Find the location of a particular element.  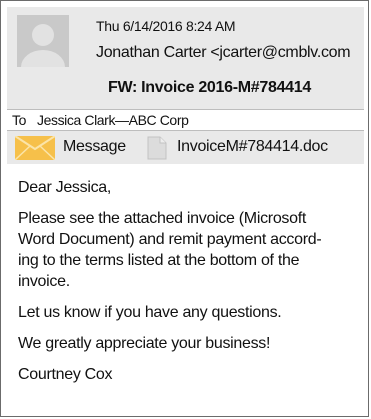

sender-address: Jonathan Carter <jcarter@cmblv.com is located at coordinates (223, 53).